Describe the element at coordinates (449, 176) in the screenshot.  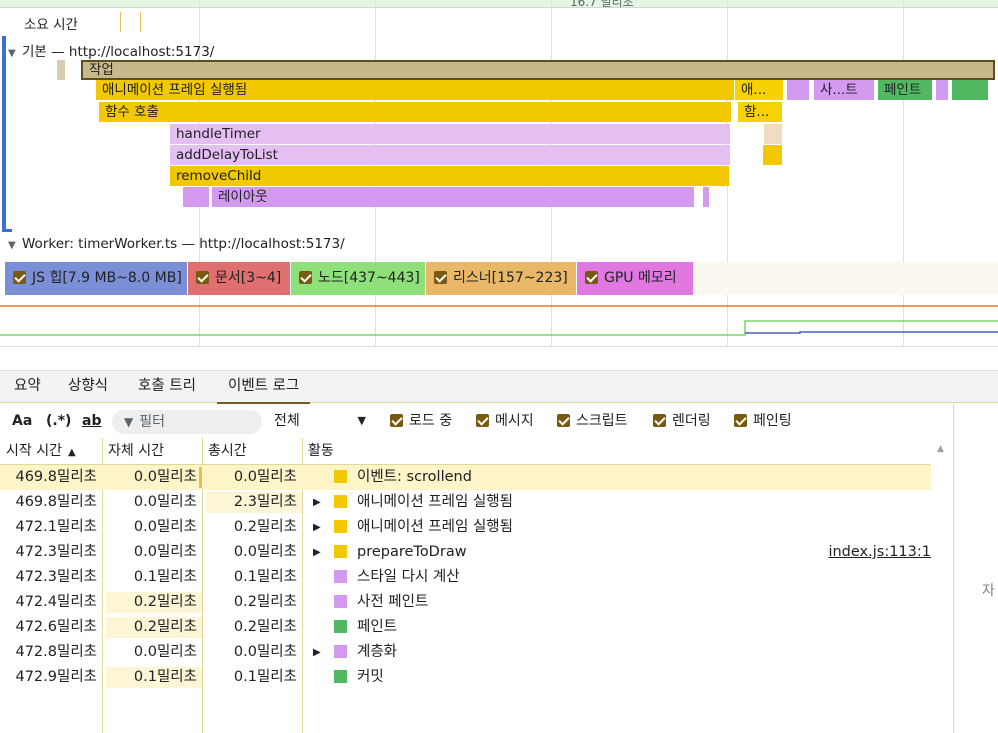
I see `remove-child-block: removeChild` at that location.